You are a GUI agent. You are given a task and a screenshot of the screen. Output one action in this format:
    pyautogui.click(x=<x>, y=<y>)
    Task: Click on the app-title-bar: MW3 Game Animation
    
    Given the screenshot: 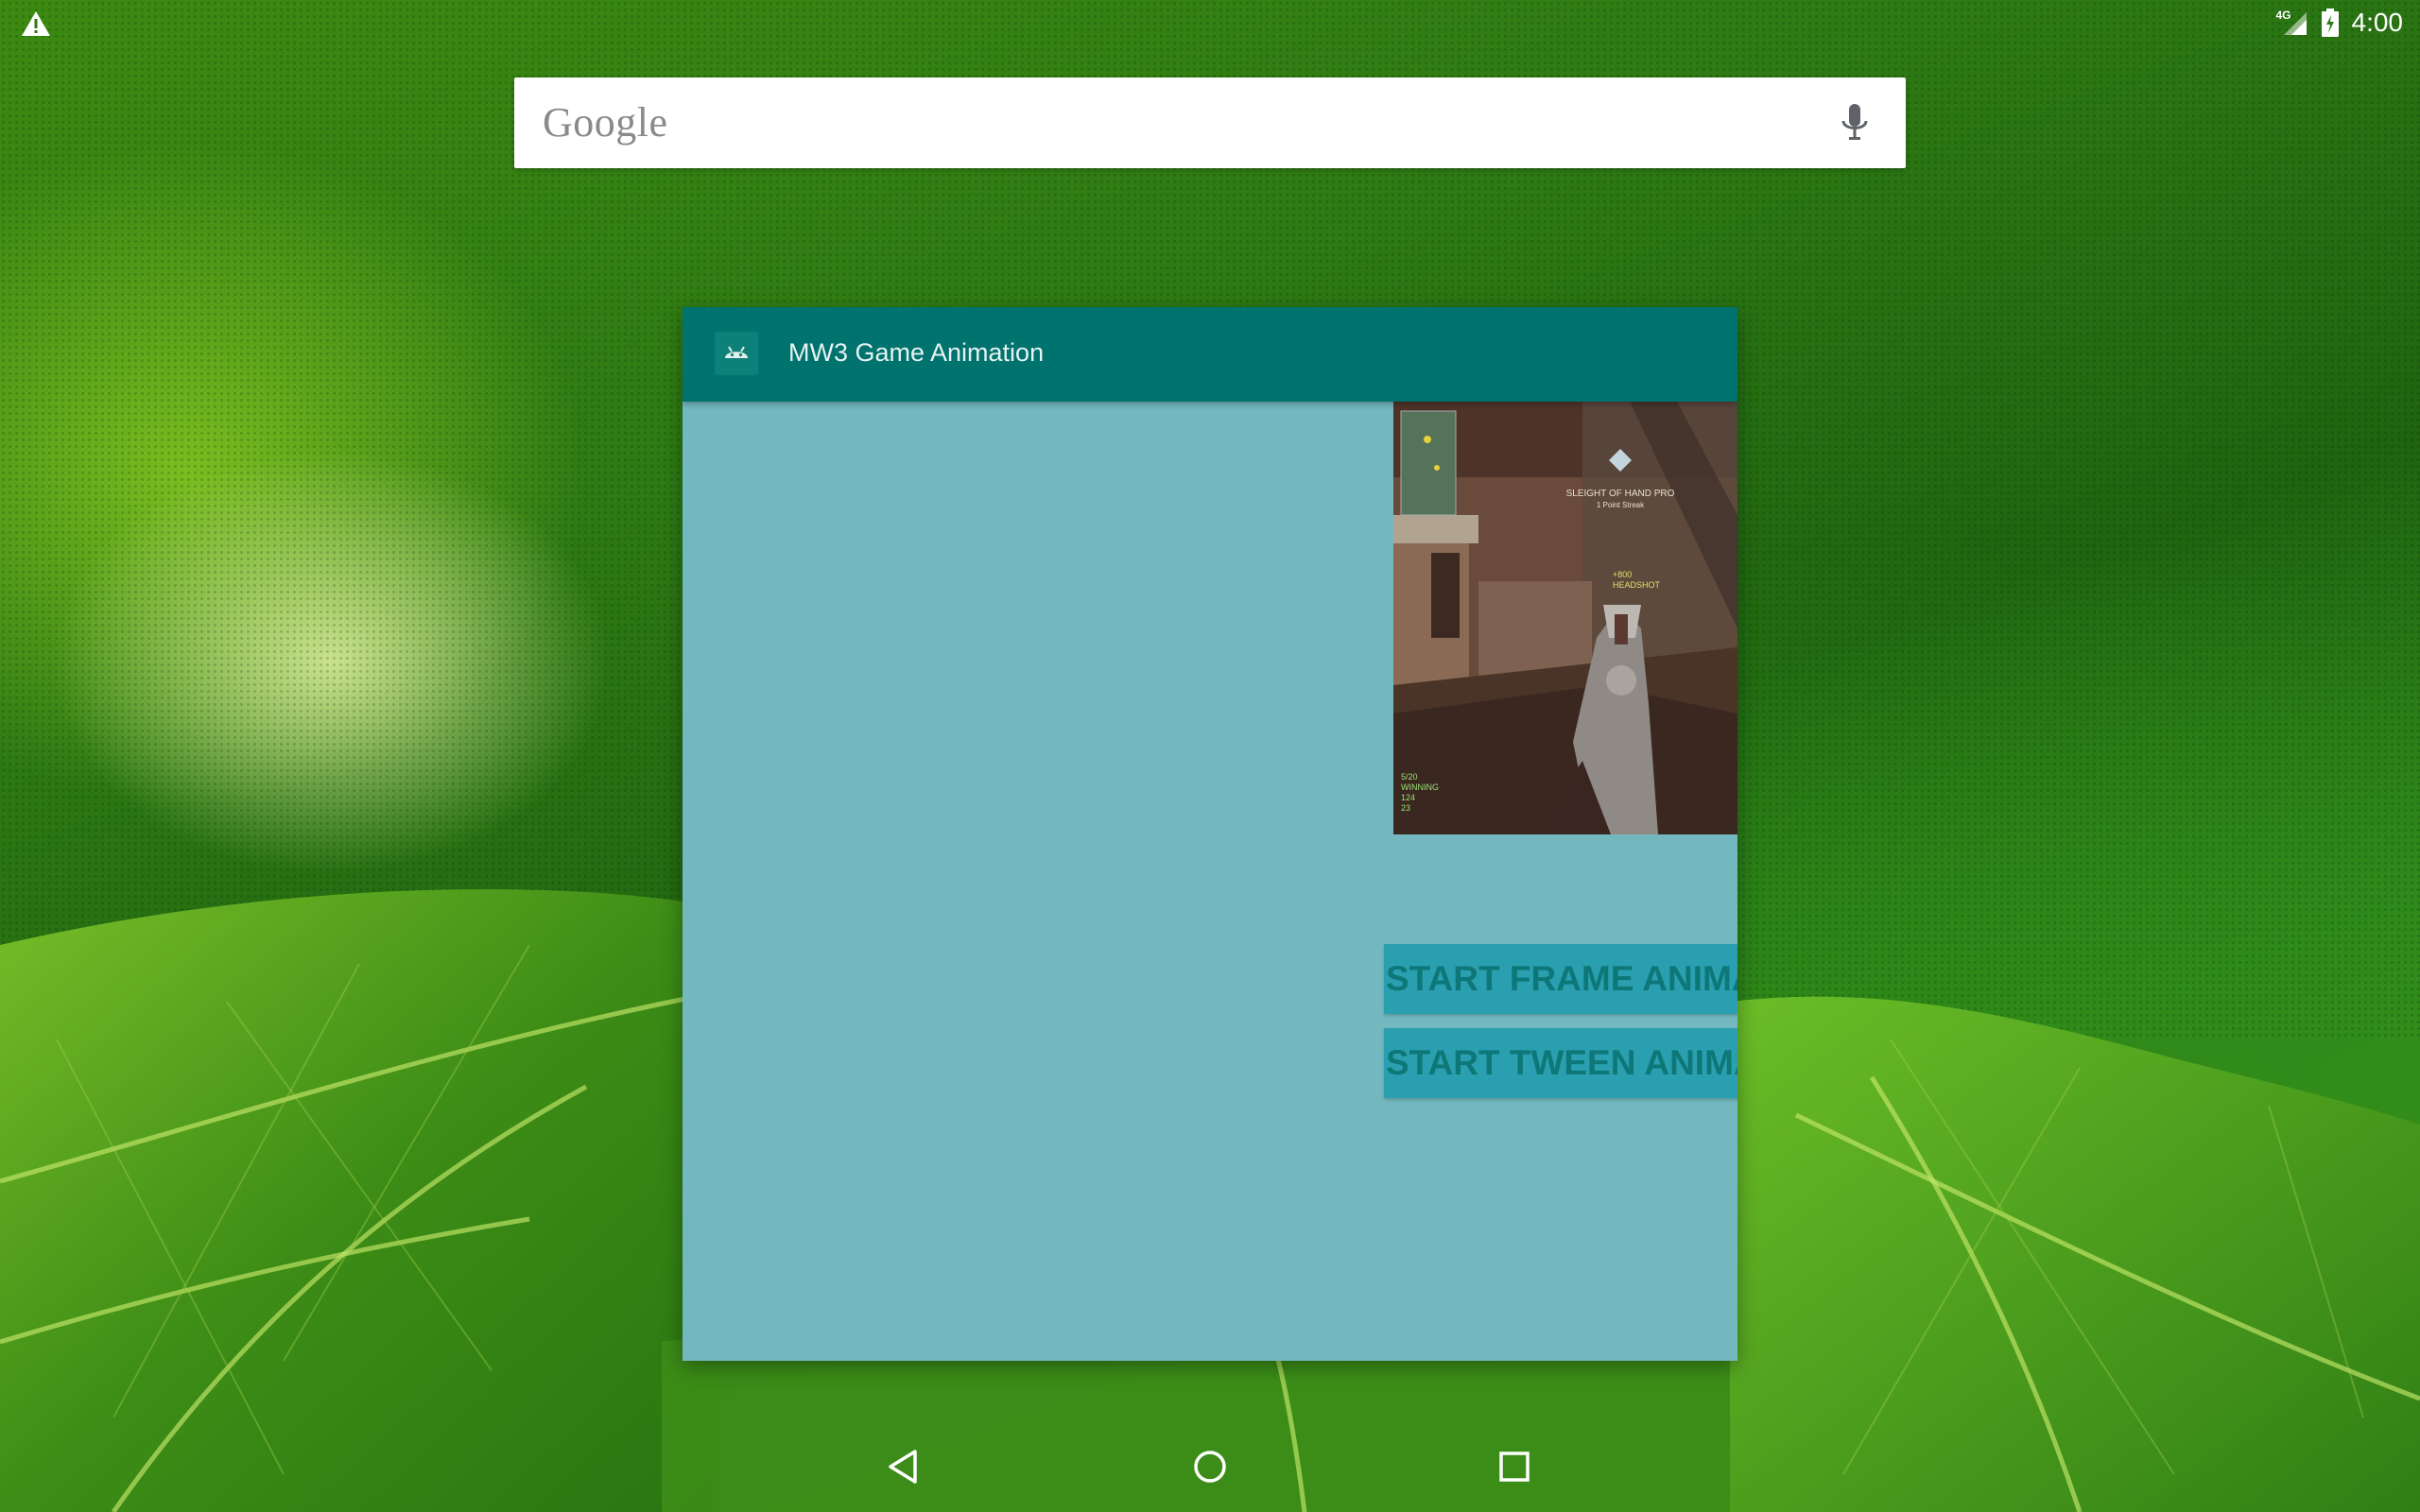 What is the action you would take?
    pyautogui.click(x=1210, y=354)
    